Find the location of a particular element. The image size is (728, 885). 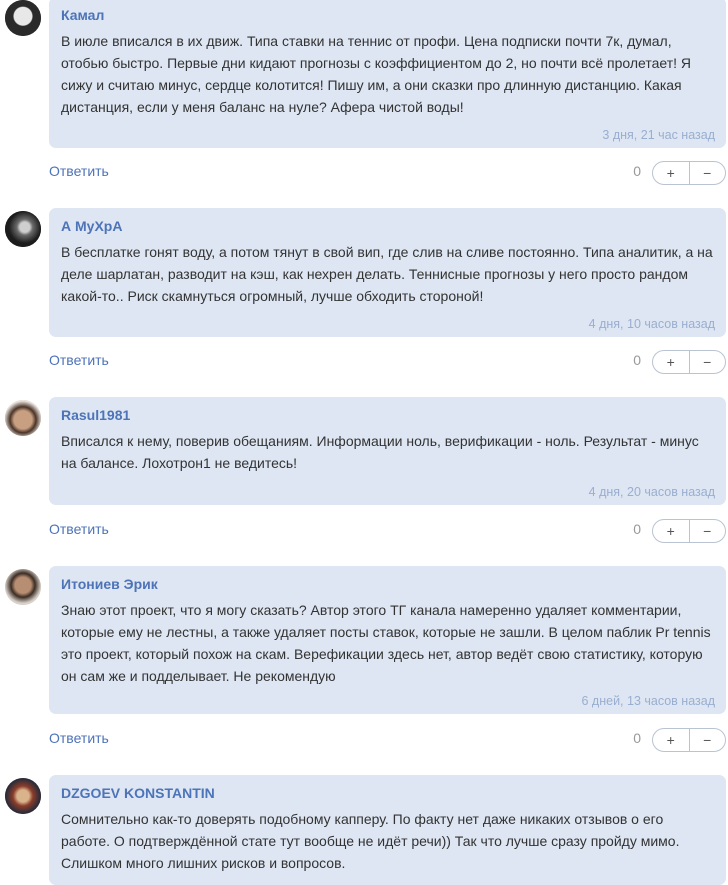

comment-author: DZGOEV KONSTANTIN is located at coordinates (138, 793).